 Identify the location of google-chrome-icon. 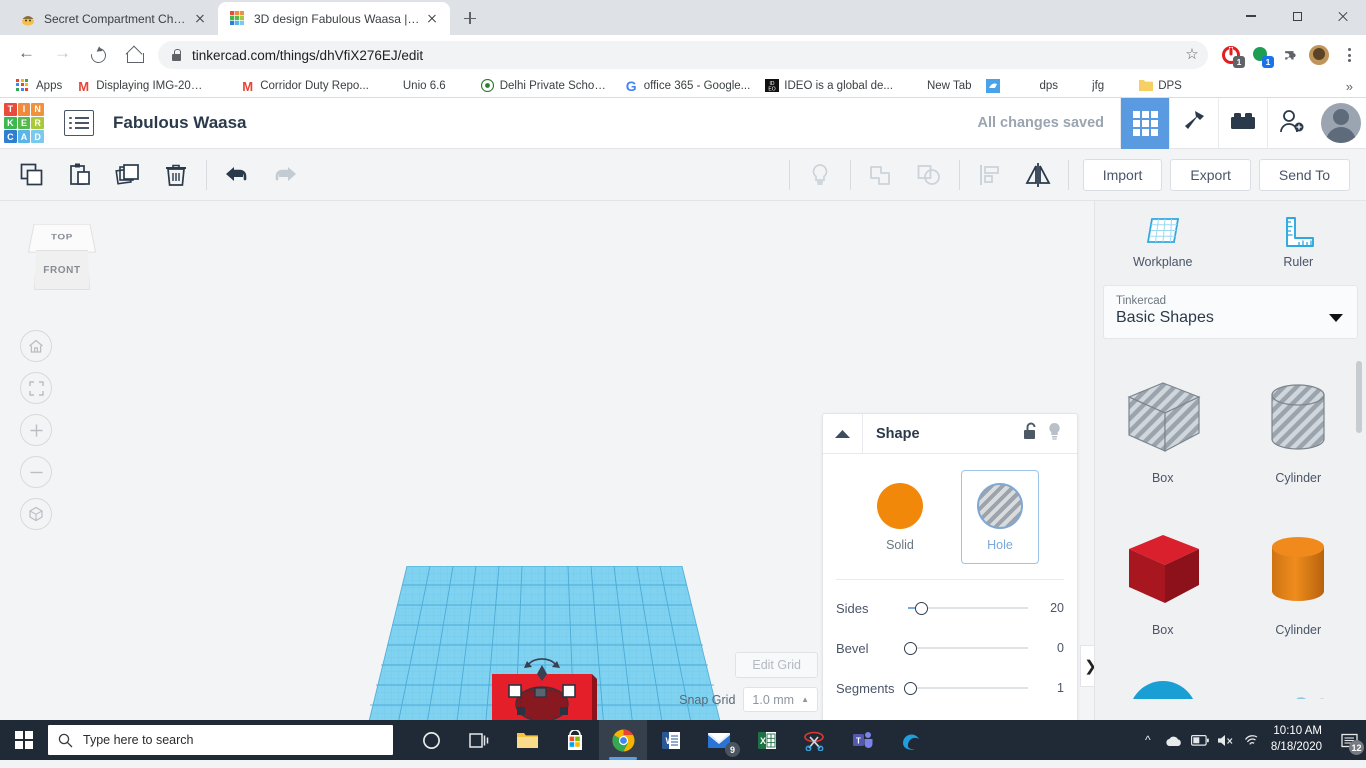
(623, 740).